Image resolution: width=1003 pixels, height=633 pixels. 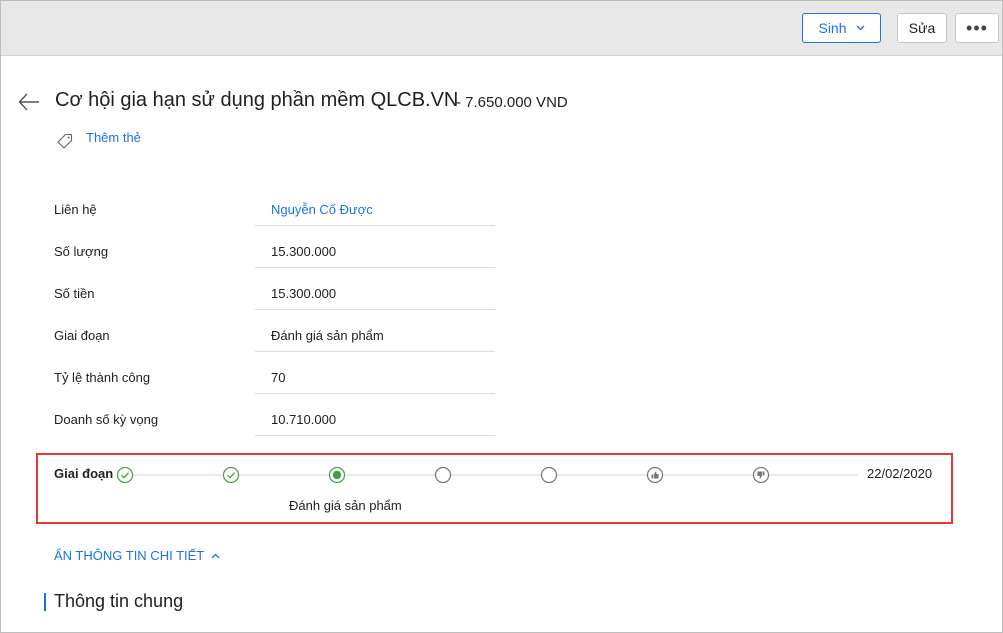 I want to click on hide-details-label: ẨN THÔNG TIN CHI TIẾT, so click(x=129, y=555).